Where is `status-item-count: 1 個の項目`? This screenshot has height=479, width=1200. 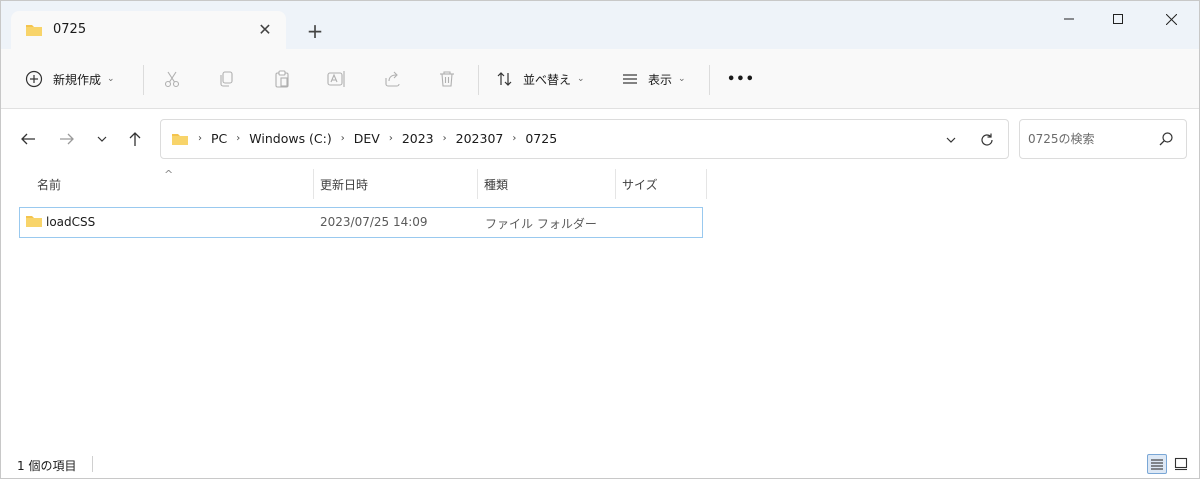
status-item-count: 1 個の項目 is located at coordinates (47, 466).